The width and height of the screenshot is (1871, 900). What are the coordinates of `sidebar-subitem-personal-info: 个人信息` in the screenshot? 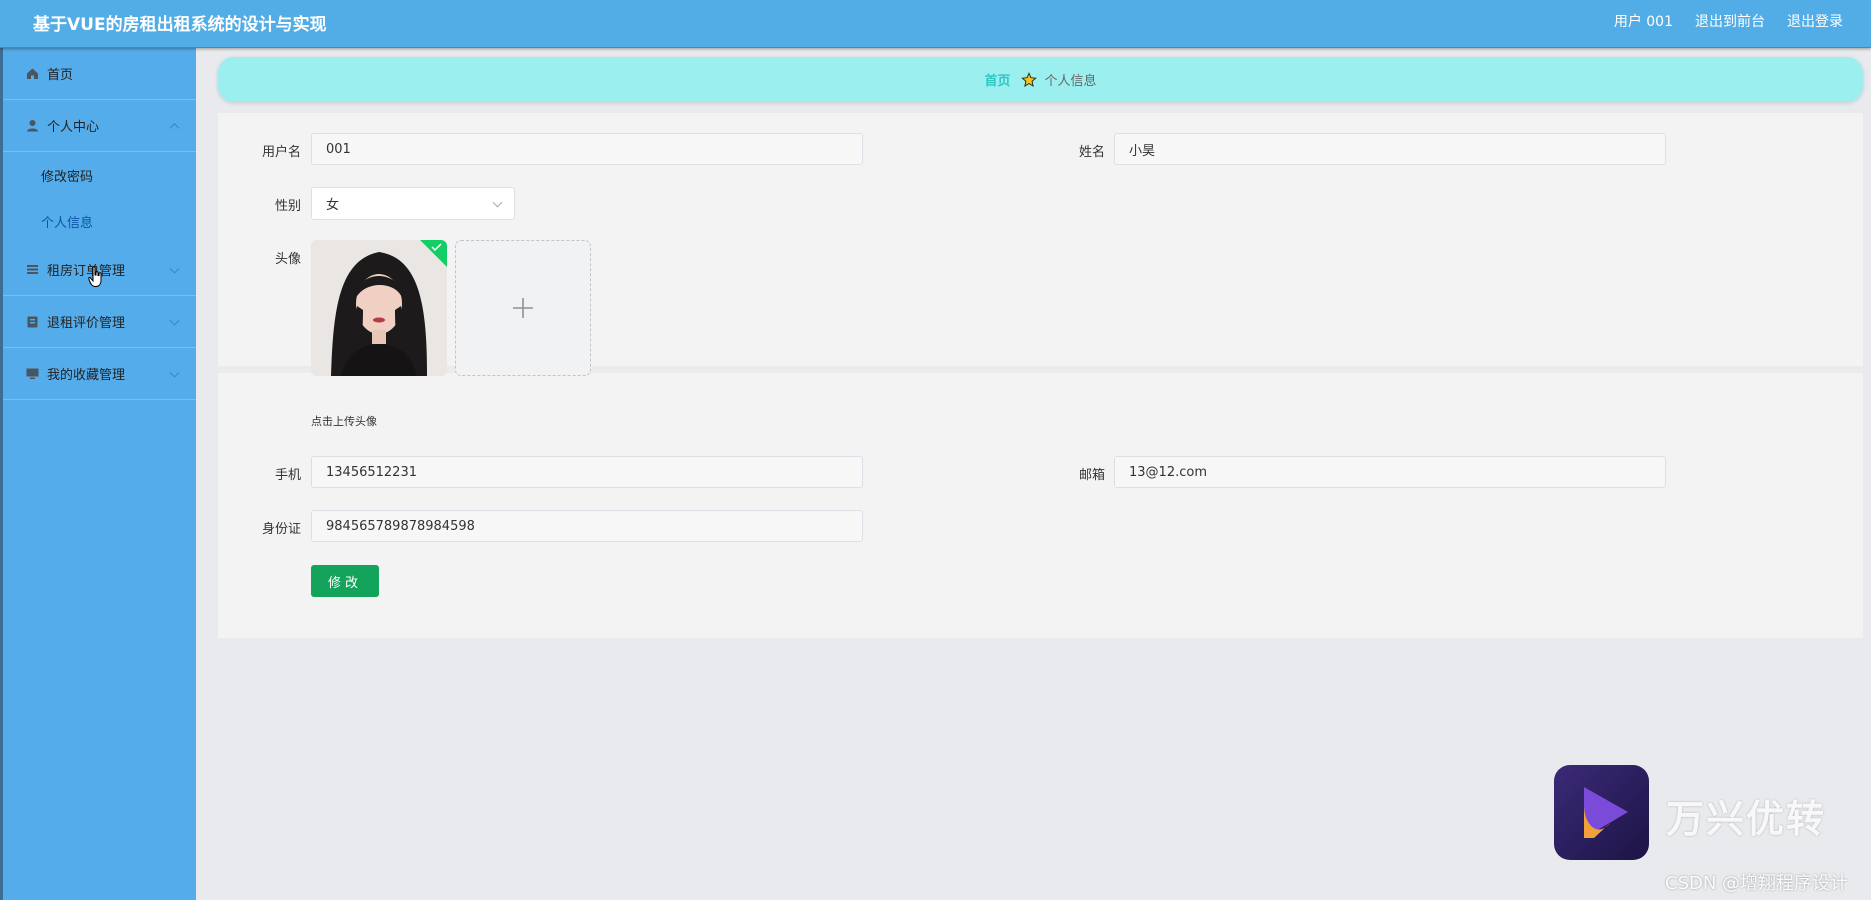 It's located at (99, 221).